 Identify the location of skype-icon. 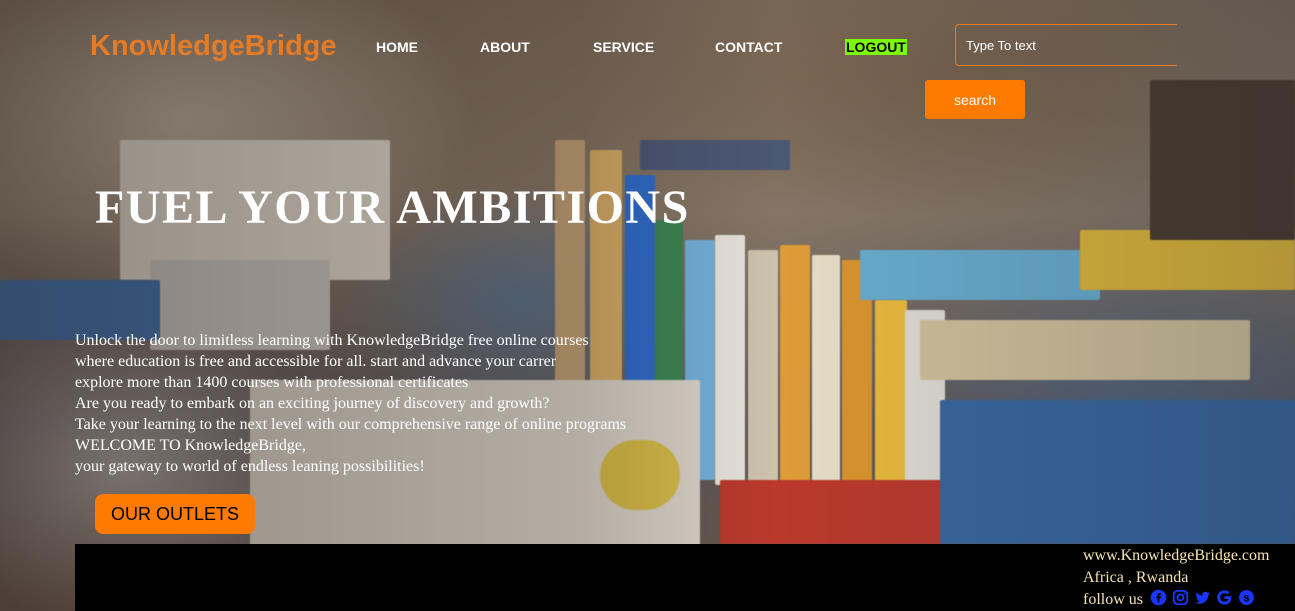
(1246, 597).